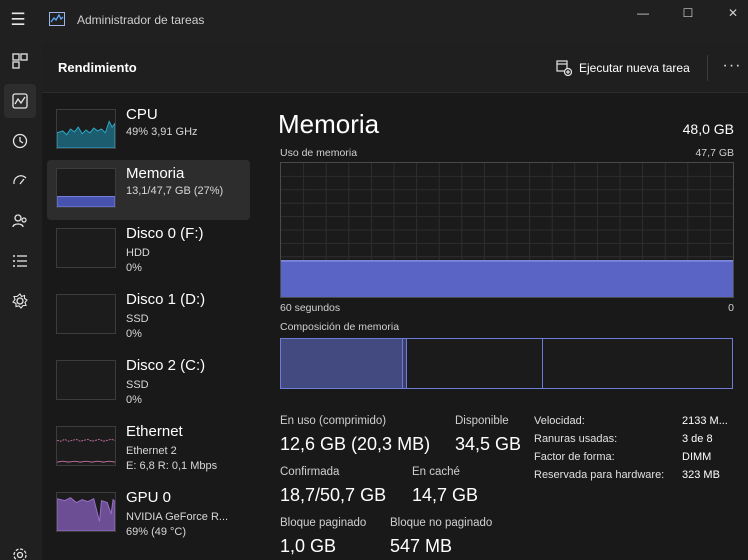  What do you see at coordinates (333, 421) in the screenshot?
I see `in-use-label: En uso (comprimido)` at bounding box center [333, 421].